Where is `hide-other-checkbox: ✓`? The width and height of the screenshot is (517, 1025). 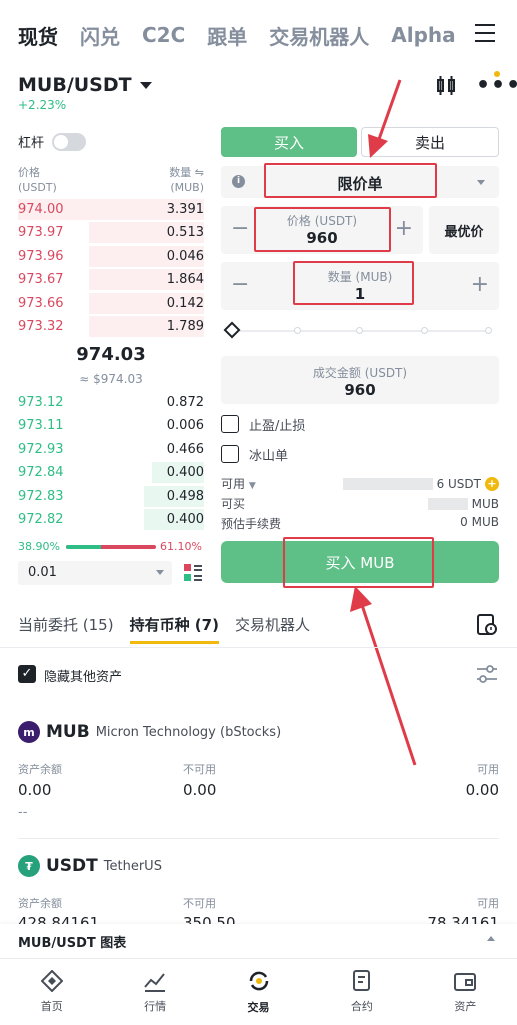
hide-other-checkbox: ✓ is located at coordinates (27, 674).